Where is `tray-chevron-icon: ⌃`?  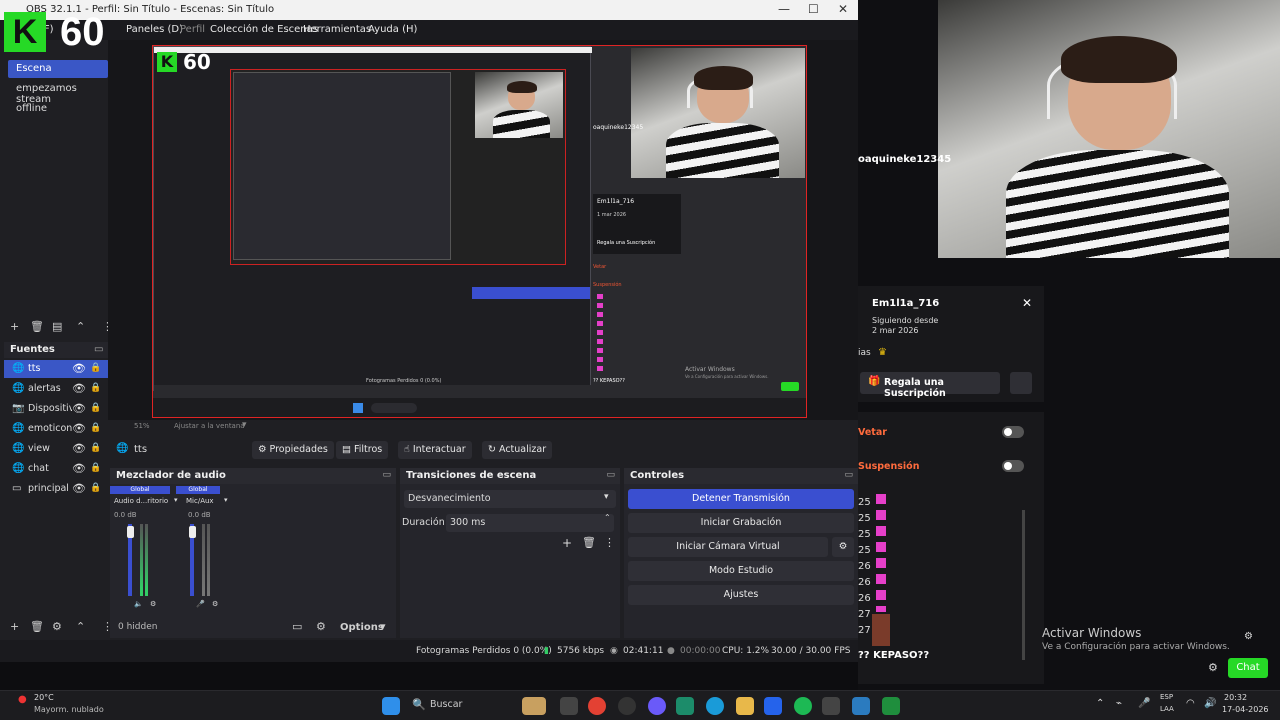
tray-chevron-icon: ⌃ is located at coordinates (1100, 703).